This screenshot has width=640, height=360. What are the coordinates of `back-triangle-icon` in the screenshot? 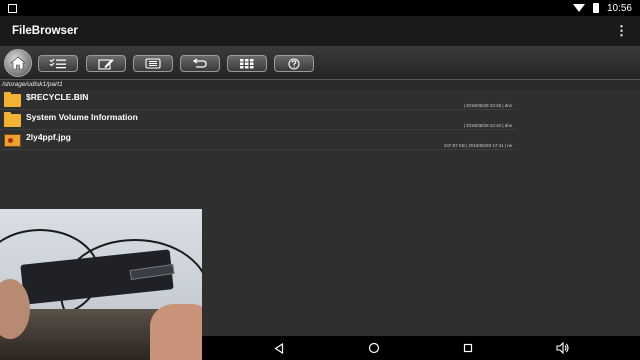 It's located at (279, 348).